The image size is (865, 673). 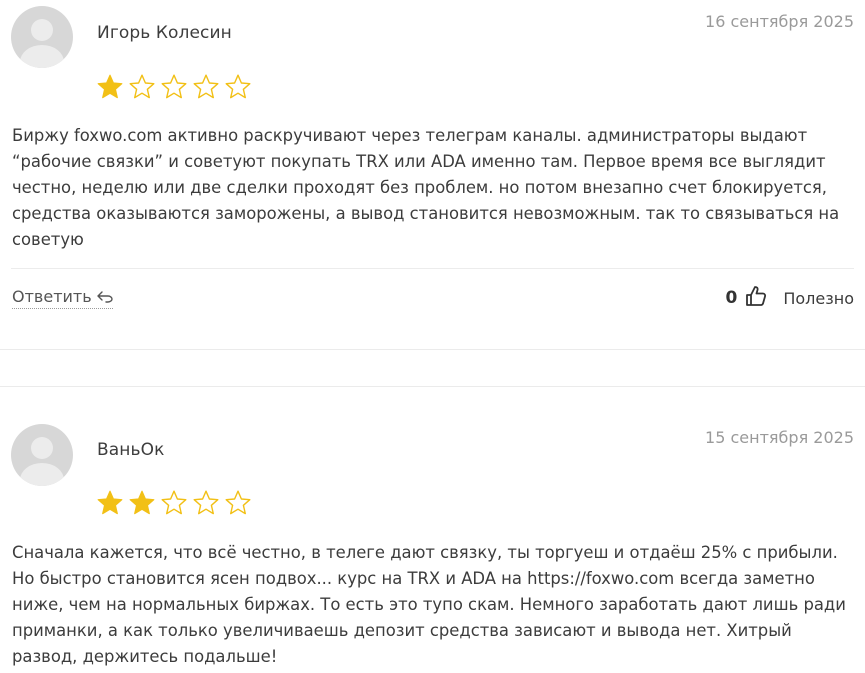 I want to click on helpful-count: 0, so click(x=731, y=298).